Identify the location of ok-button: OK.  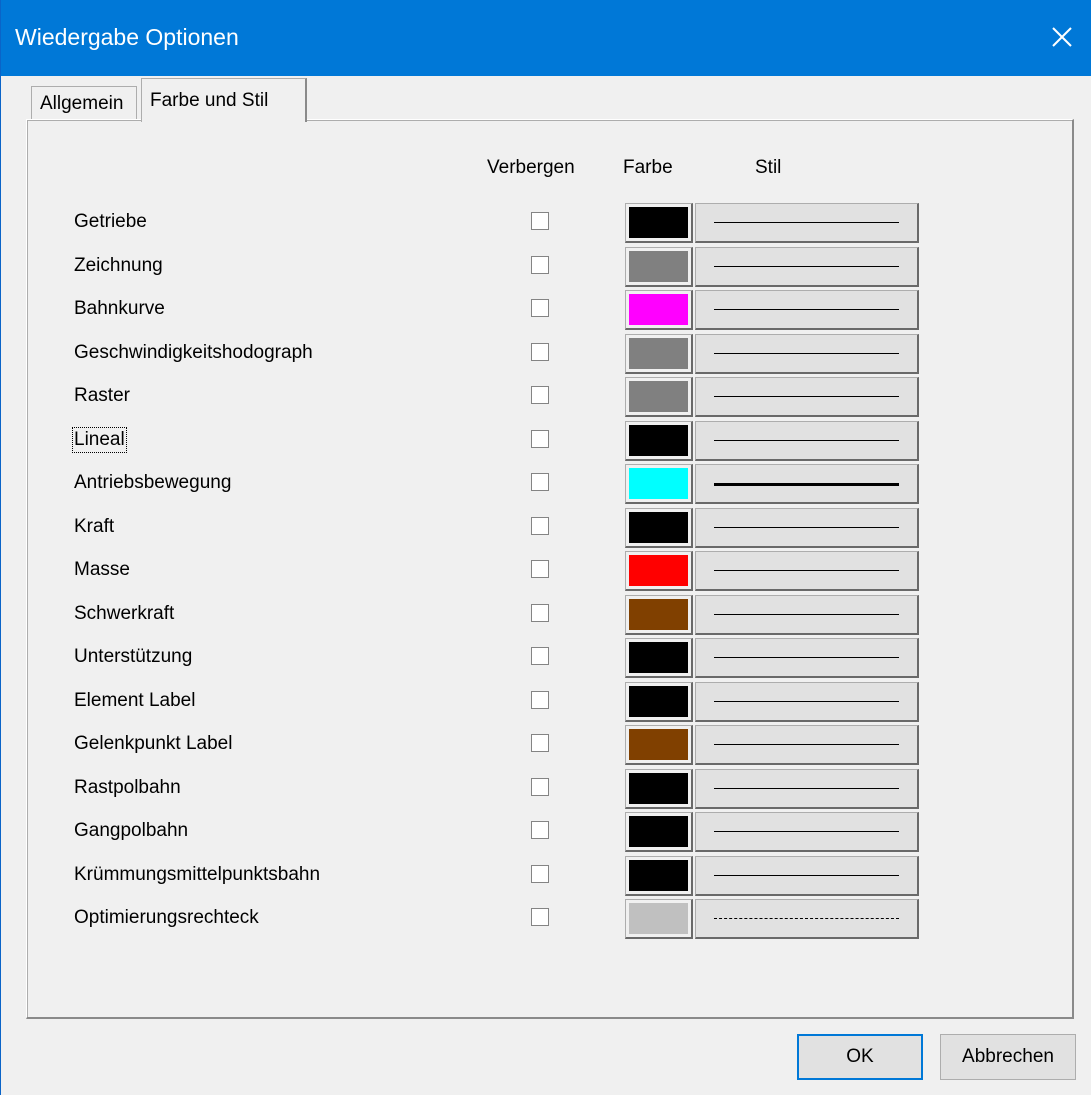
(860, 1057).